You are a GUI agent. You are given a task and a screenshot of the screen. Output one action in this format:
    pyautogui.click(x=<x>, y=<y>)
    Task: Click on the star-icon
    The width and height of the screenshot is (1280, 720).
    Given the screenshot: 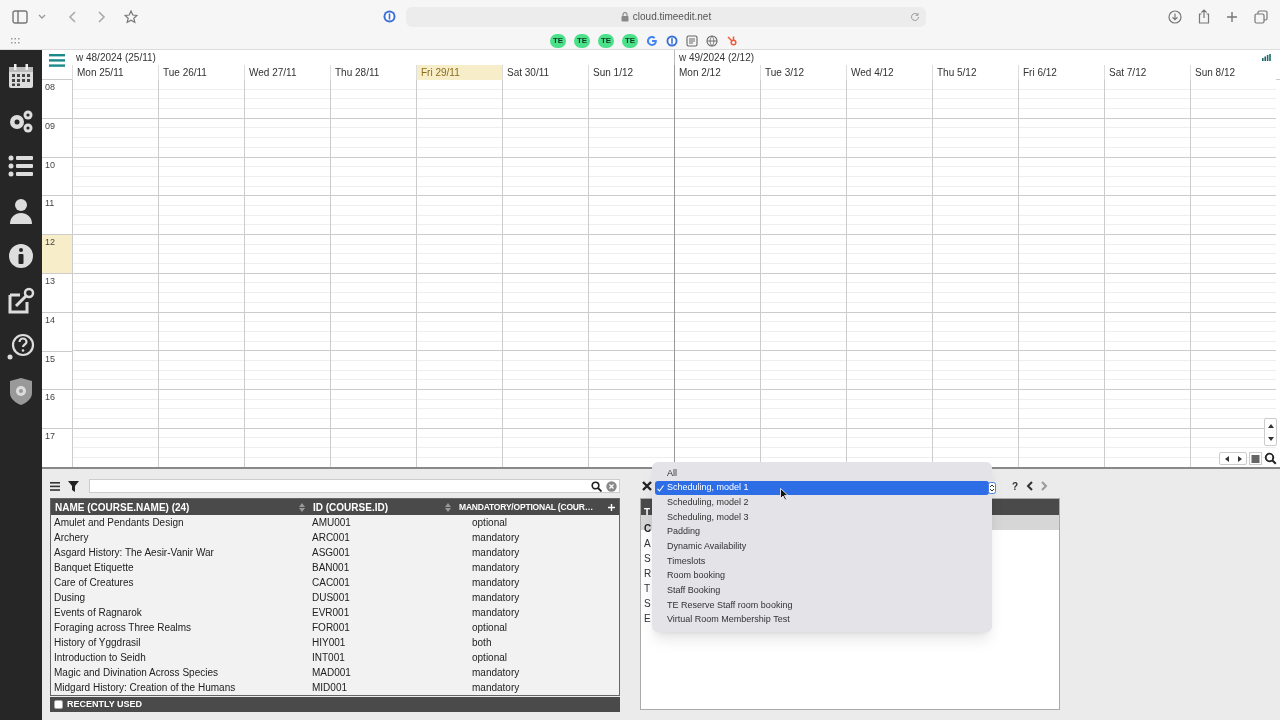 What is the action you would take?
    pyautogui.click(x=131, y=16)
    